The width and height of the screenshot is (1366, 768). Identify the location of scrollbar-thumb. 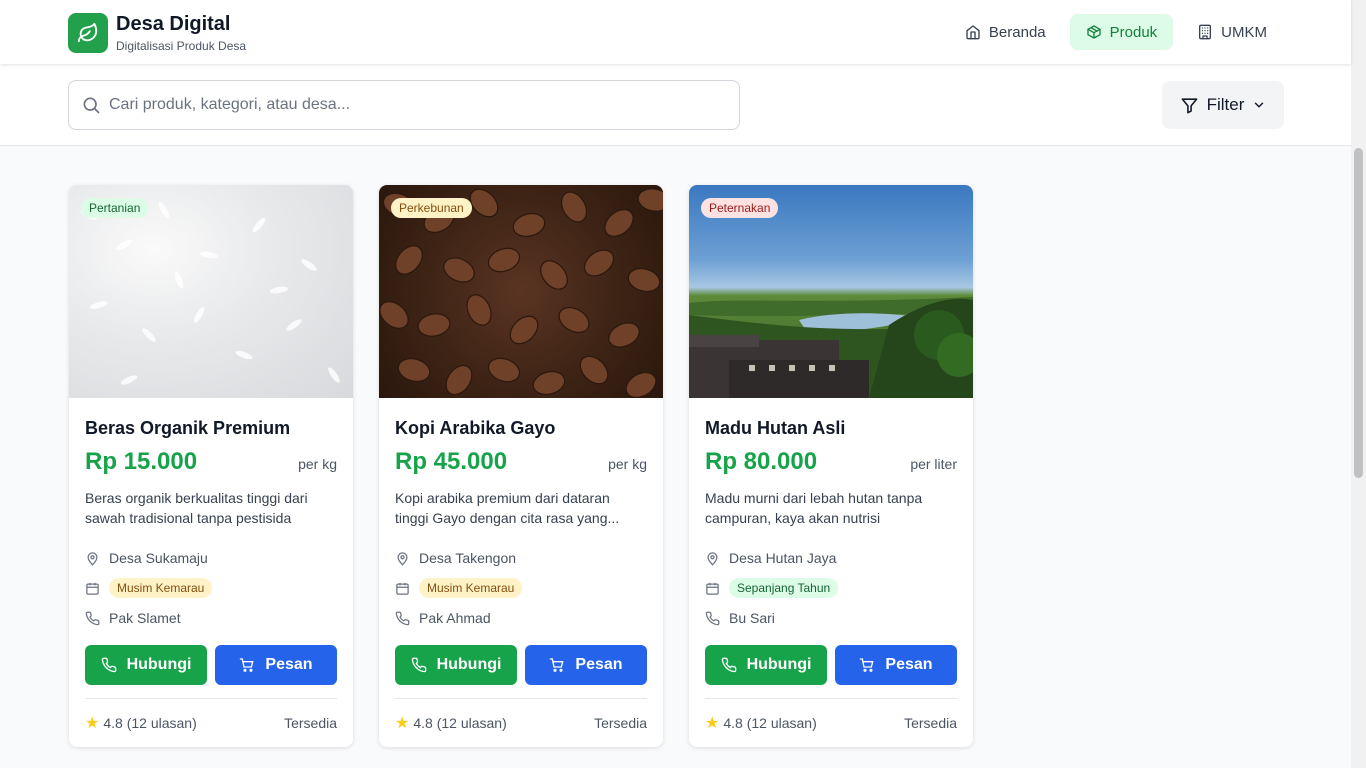
(1358, 313).